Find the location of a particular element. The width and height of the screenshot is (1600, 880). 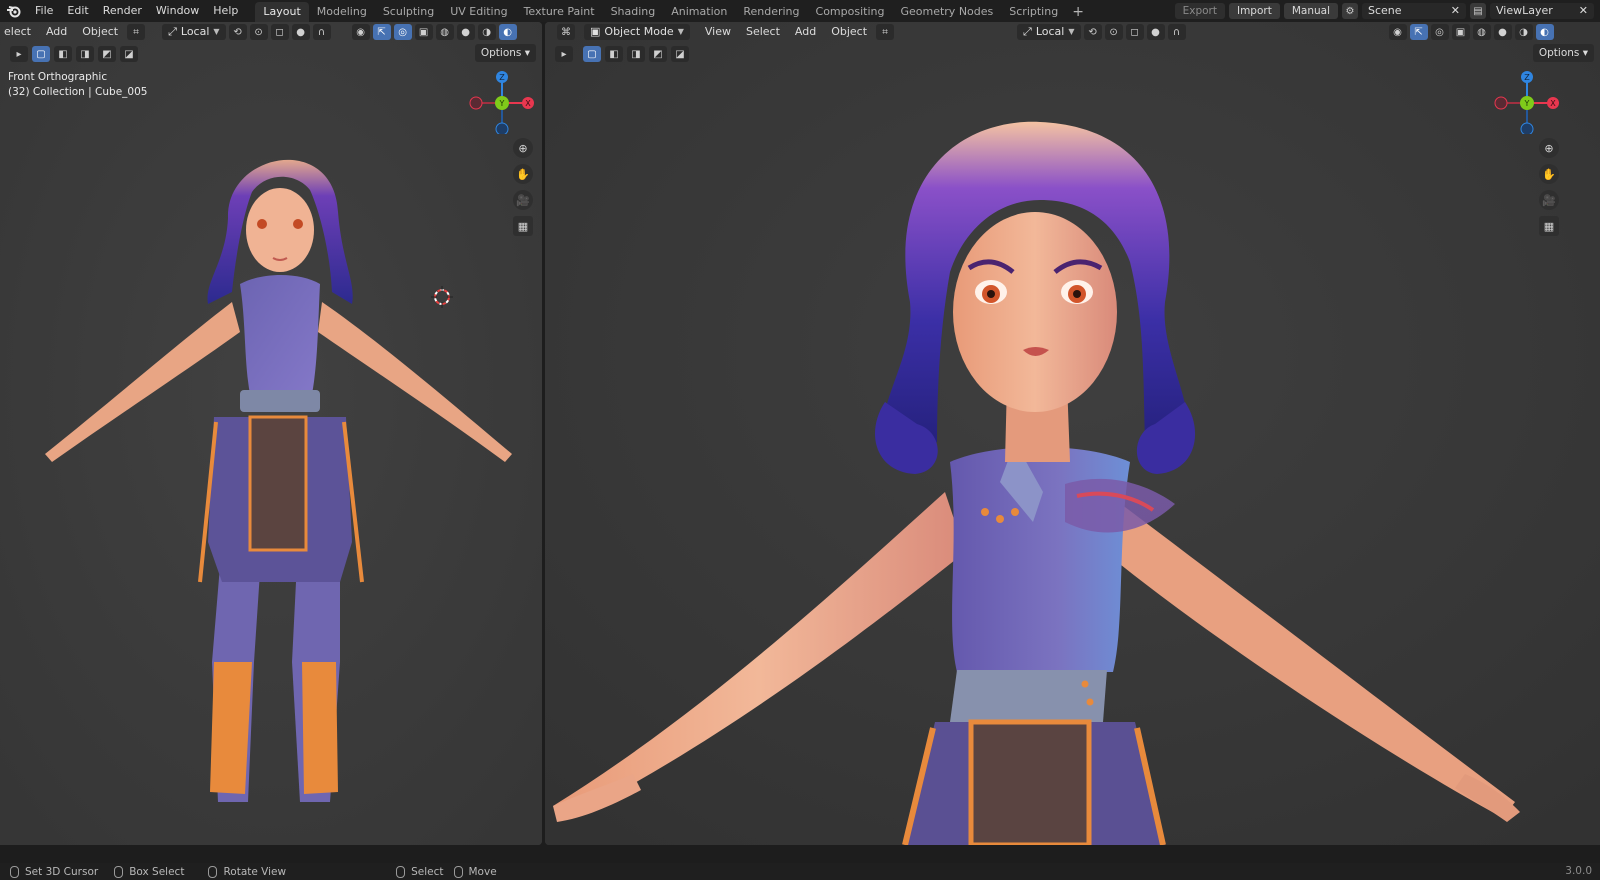

view-layer-icon: ▤ is located at coordinates (1478, 11).